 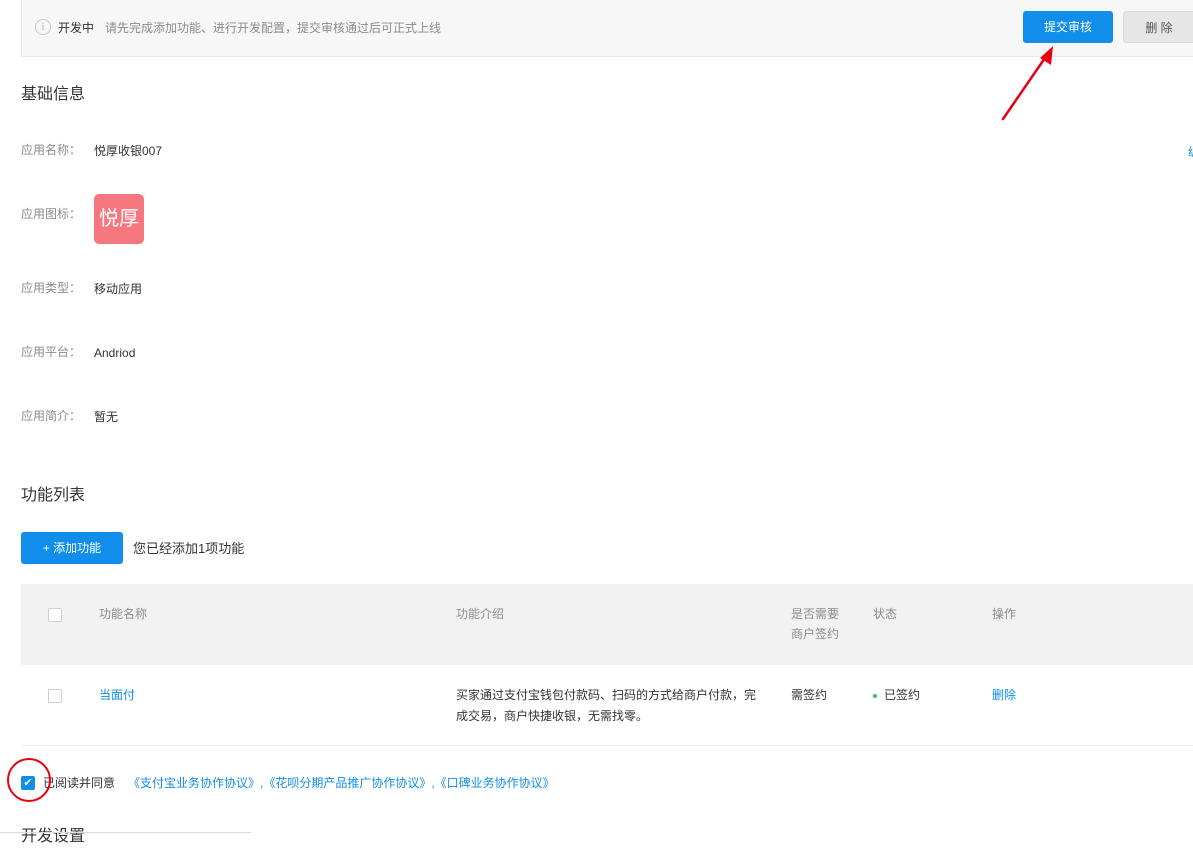 I want to click on basic-info-title: 基础信息, so click(x=53, y=94).